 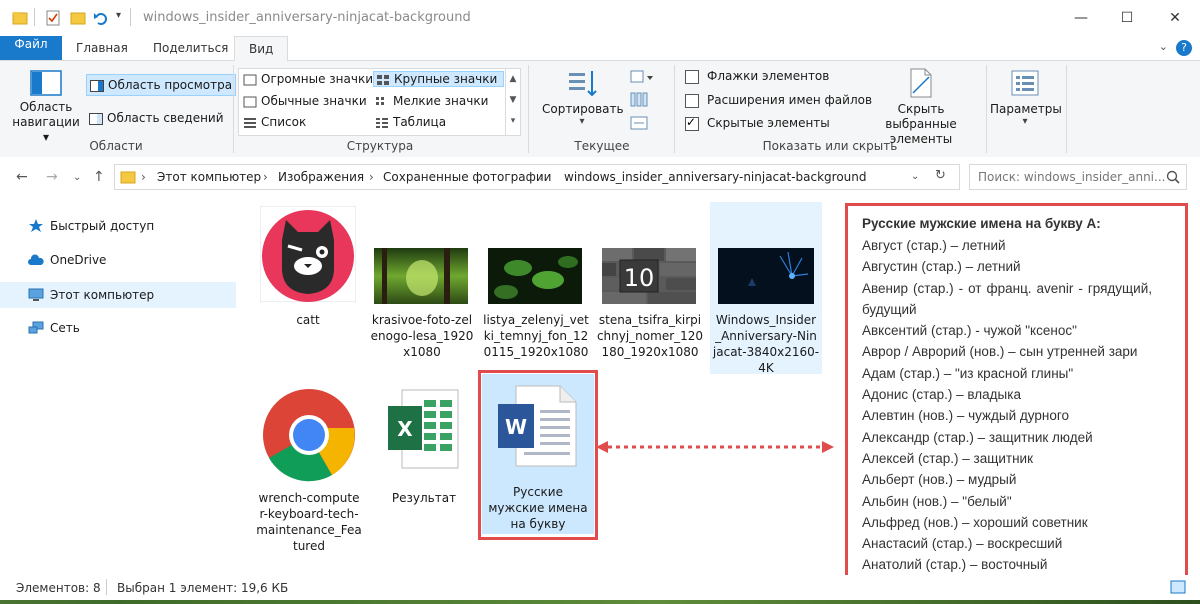 I want to click on up-arrow-icon: ↑, so click(x=99, y=177).